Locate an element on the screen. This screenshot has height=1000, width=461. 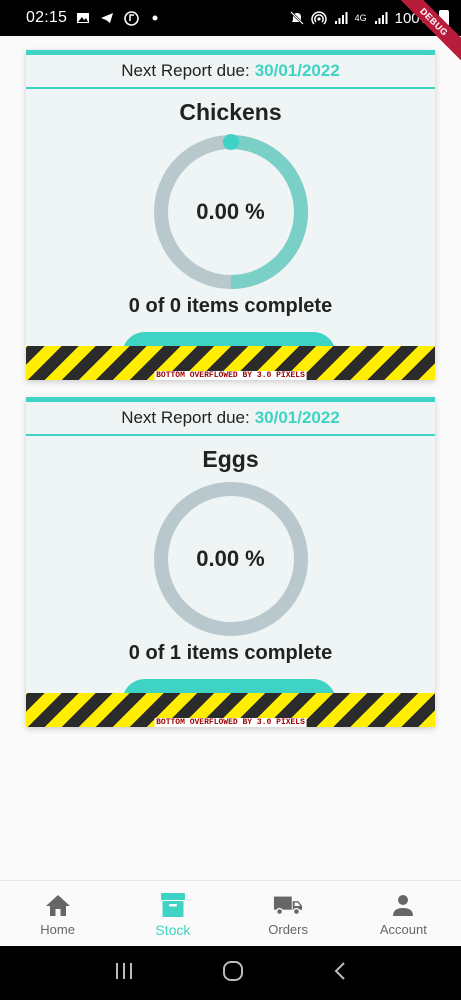
debug-banner: DEBUG is located at coordinates (426, 35).